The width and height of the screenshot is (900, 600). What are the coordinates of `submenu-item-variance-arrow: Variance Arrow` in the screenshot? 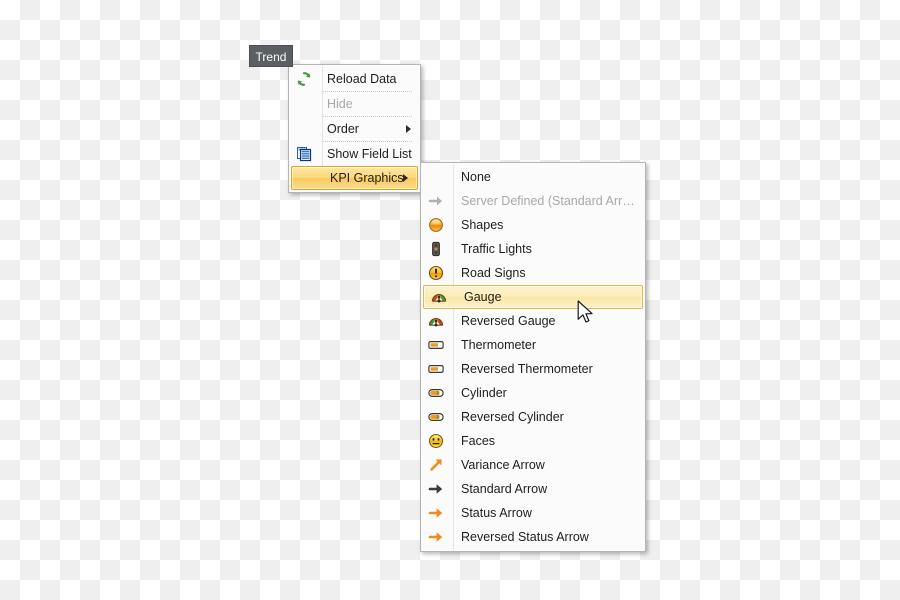 It's located at (533, 465).